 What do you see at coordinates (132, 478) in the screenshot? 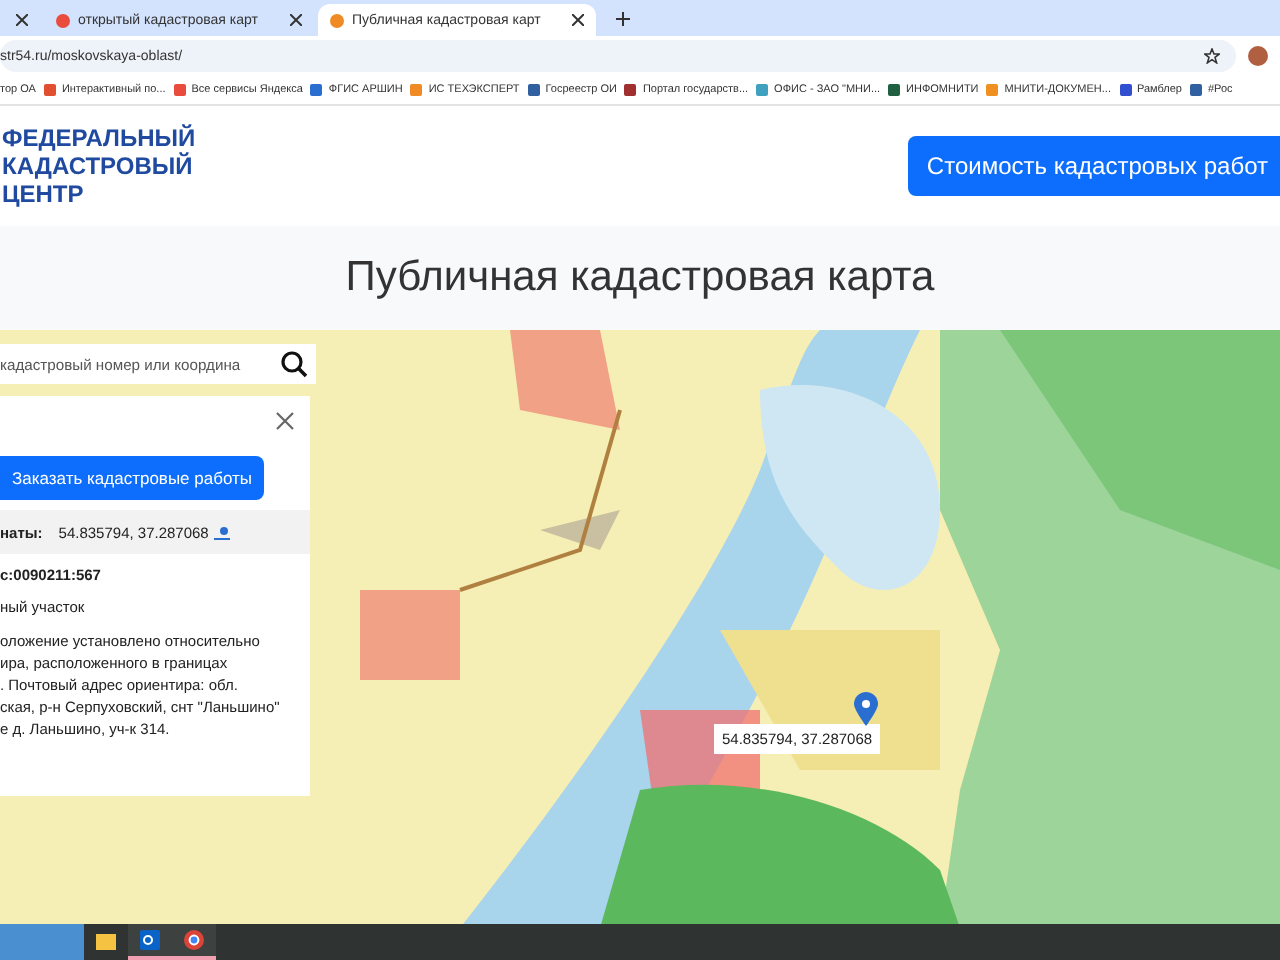
I see `order-button: Заказать кадастровые работы` at bounding box center [132, 478].